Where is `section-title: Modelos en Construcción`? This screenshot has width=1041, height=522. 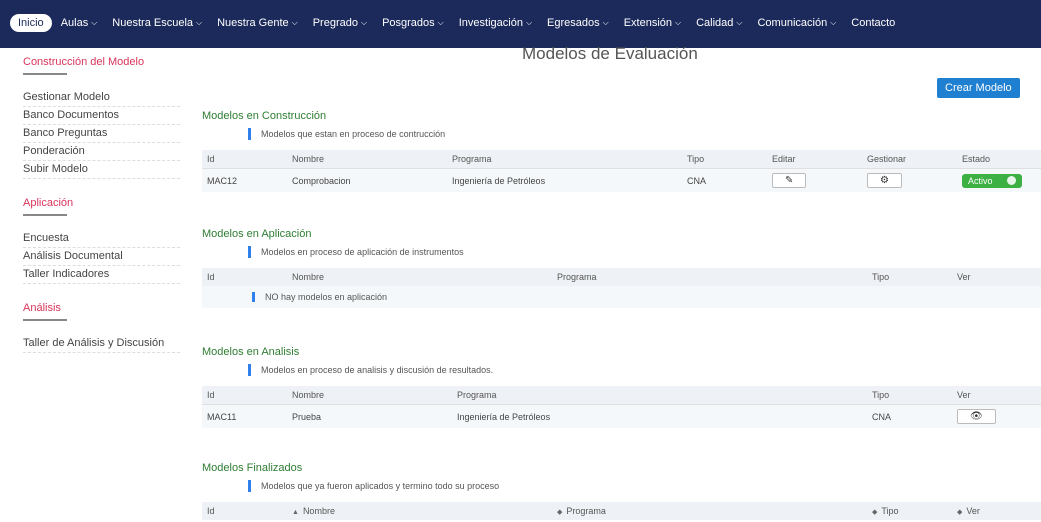 section-title: Modelos en Construcción is located at coordinates (264, 116).